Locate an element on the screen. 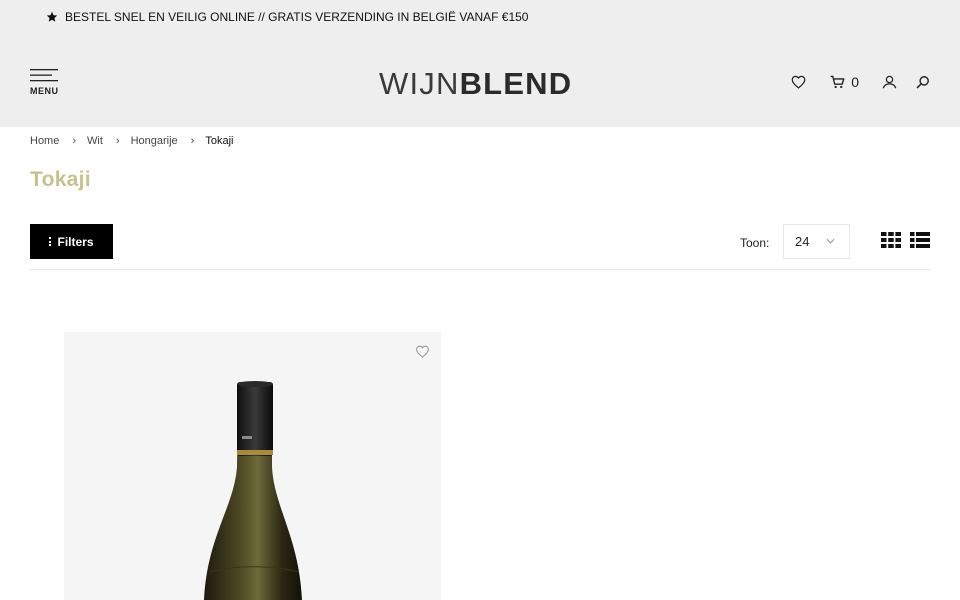  list-view-button is located at coordinates (920, 242).